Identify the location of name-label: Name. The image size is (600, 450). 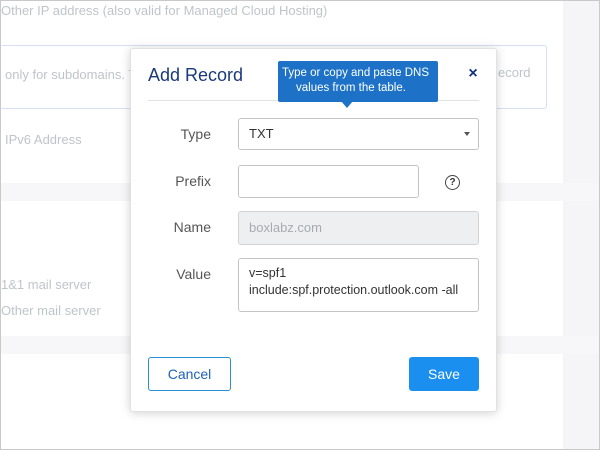
(192, 227).